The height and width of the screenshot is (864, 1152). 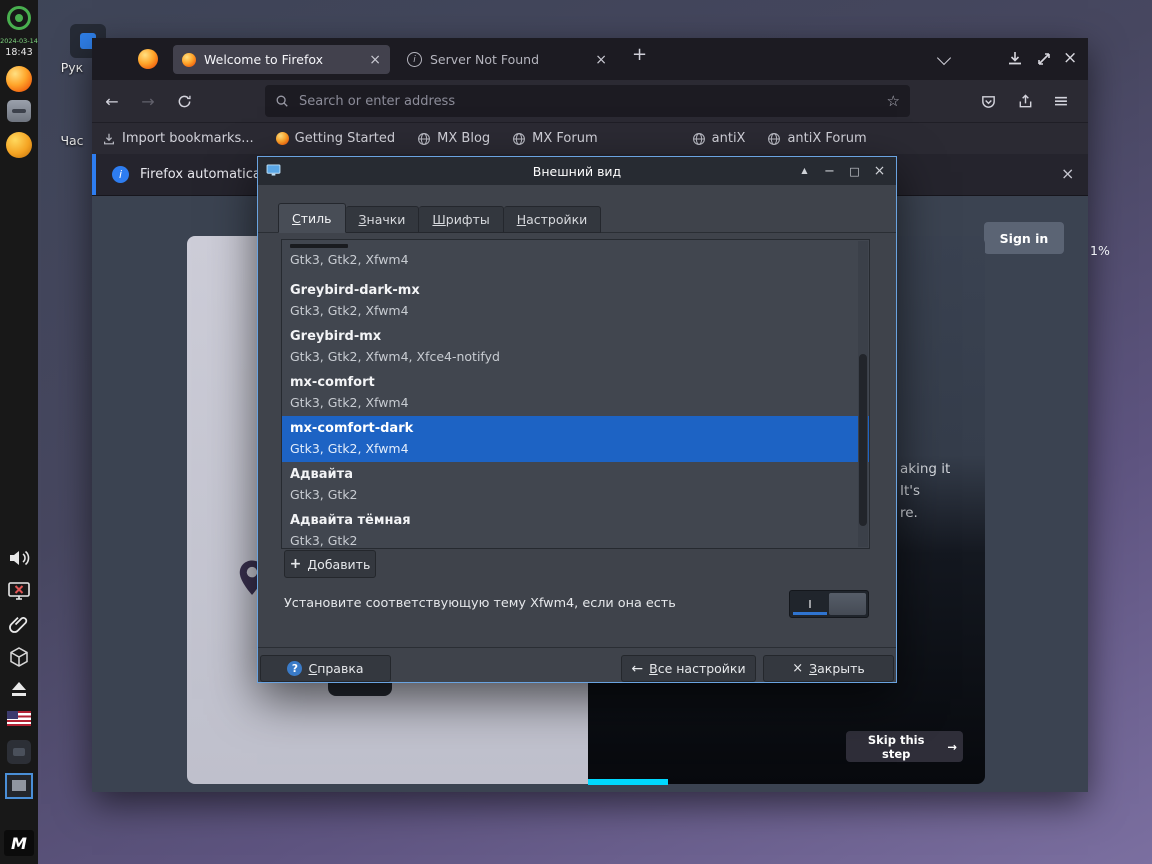 I want to click on display-icon, so click(x=273, y=171).